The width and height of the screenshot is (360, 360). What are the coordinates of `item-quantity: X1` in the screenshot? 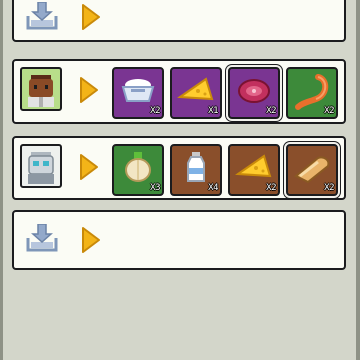 It's located at (213, 111).